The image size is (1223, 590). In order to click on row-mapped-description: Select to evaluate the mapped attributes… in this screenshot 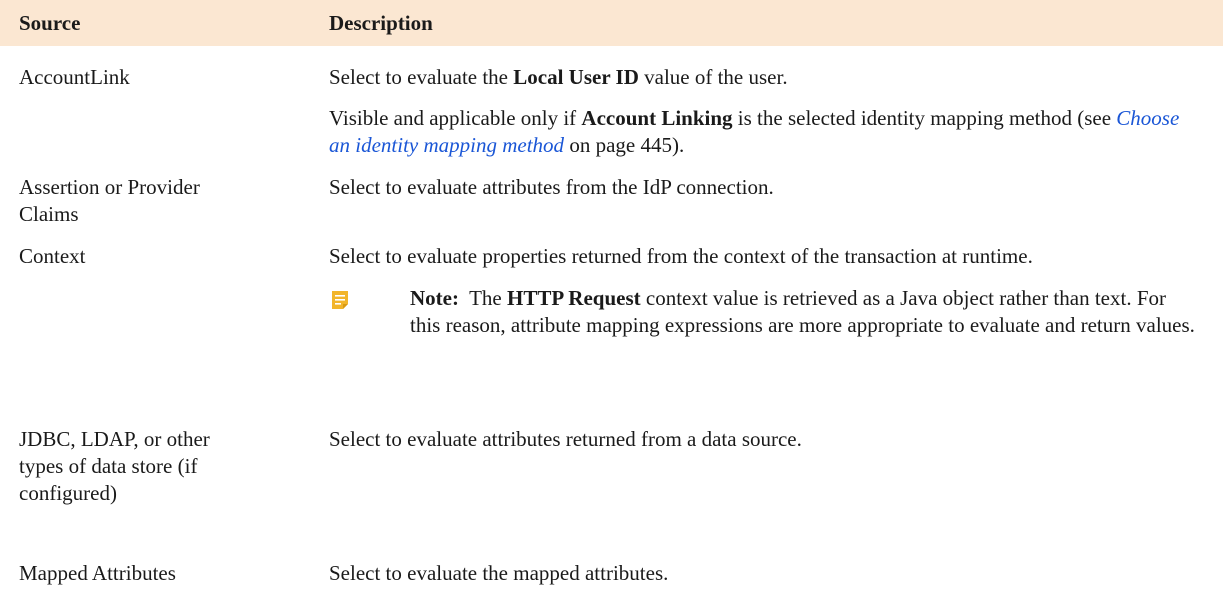, I will do `click(499, 573)`.